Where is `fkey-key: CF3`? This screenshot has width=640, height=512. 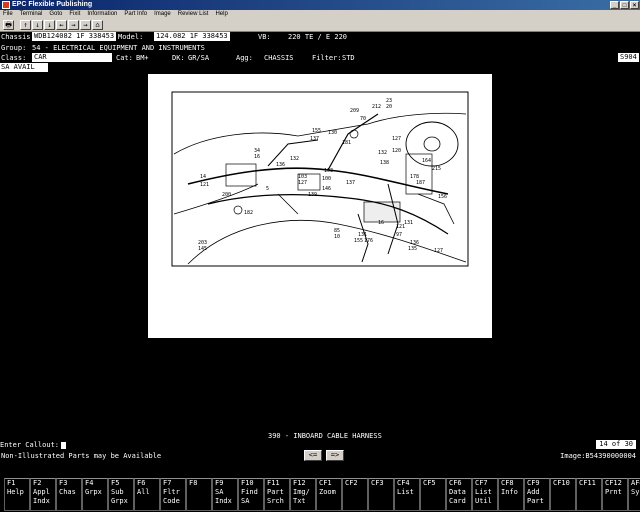 fkey-key: CF3 is located at coordinates (377, 483).